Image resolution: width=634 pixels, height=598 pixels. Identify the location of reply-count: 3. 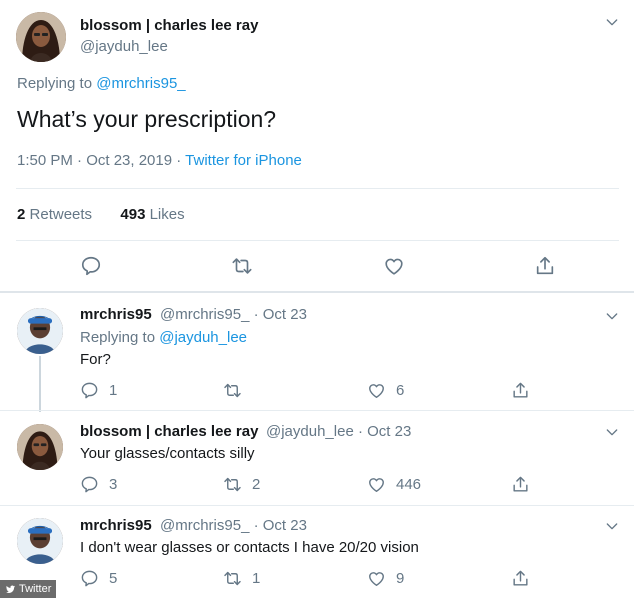
(113, 484).